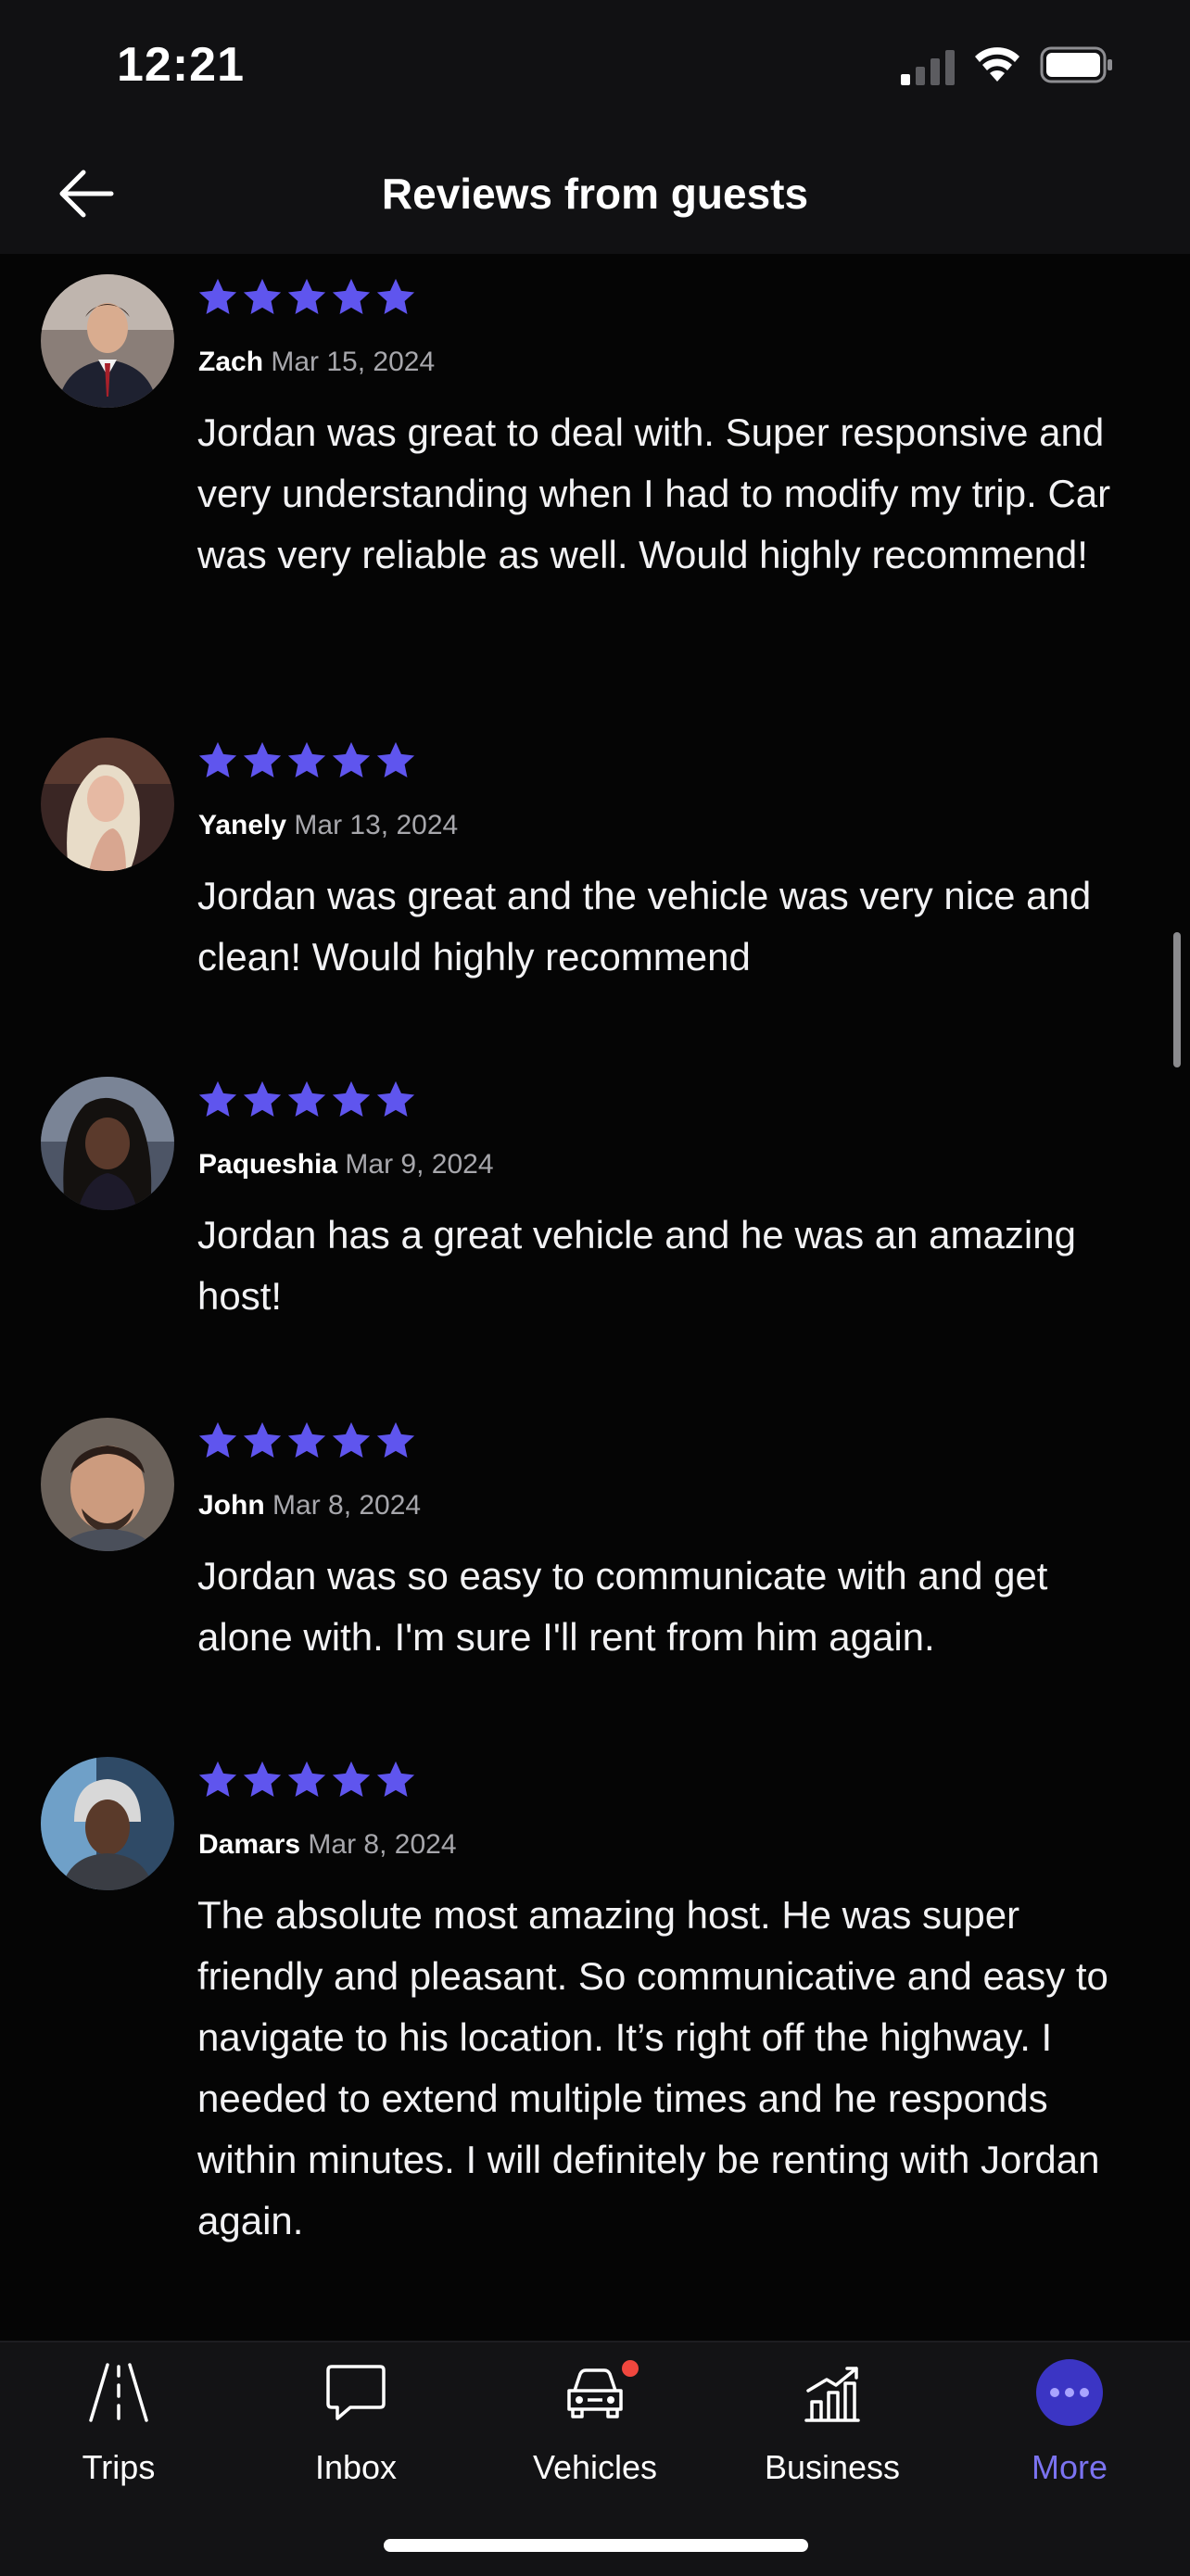 The width and height of the screenshot is (1190, 2576). I want to click on reviewer-name: Zach, so click(231, 362).